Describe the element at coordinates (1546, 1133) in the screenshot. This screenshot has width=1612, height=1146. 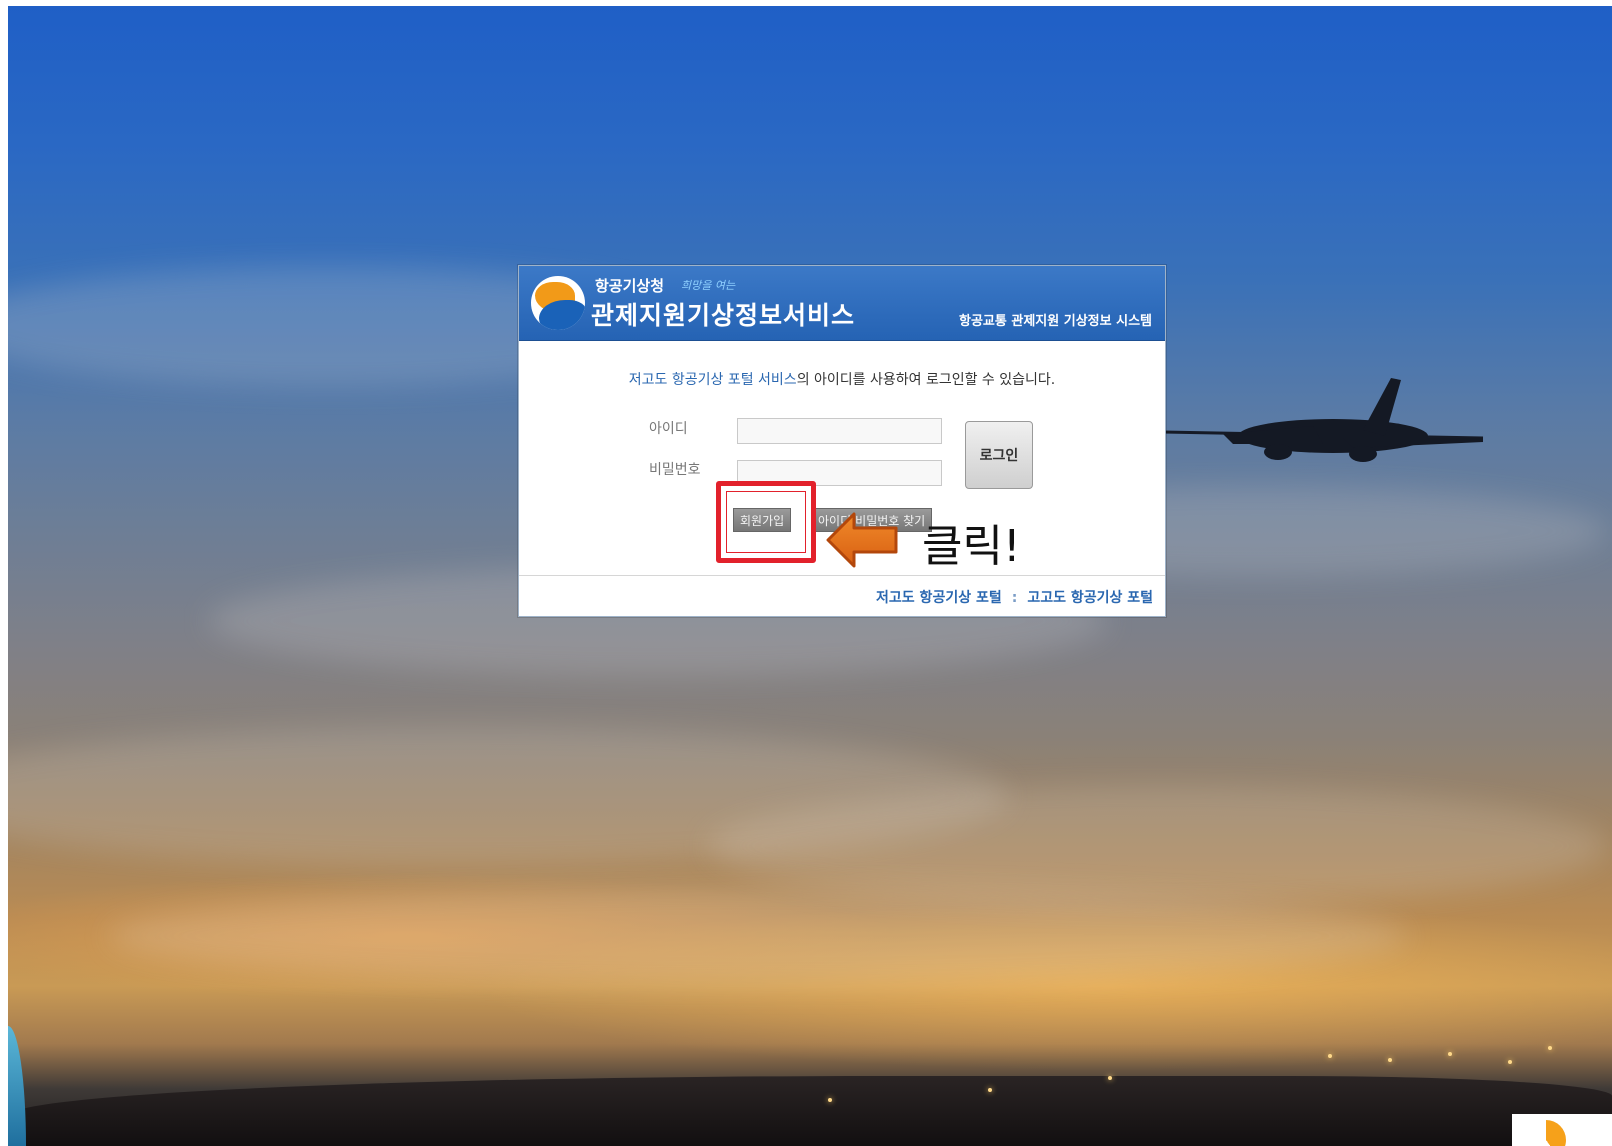
I see `sun-logo-icon` at that location.